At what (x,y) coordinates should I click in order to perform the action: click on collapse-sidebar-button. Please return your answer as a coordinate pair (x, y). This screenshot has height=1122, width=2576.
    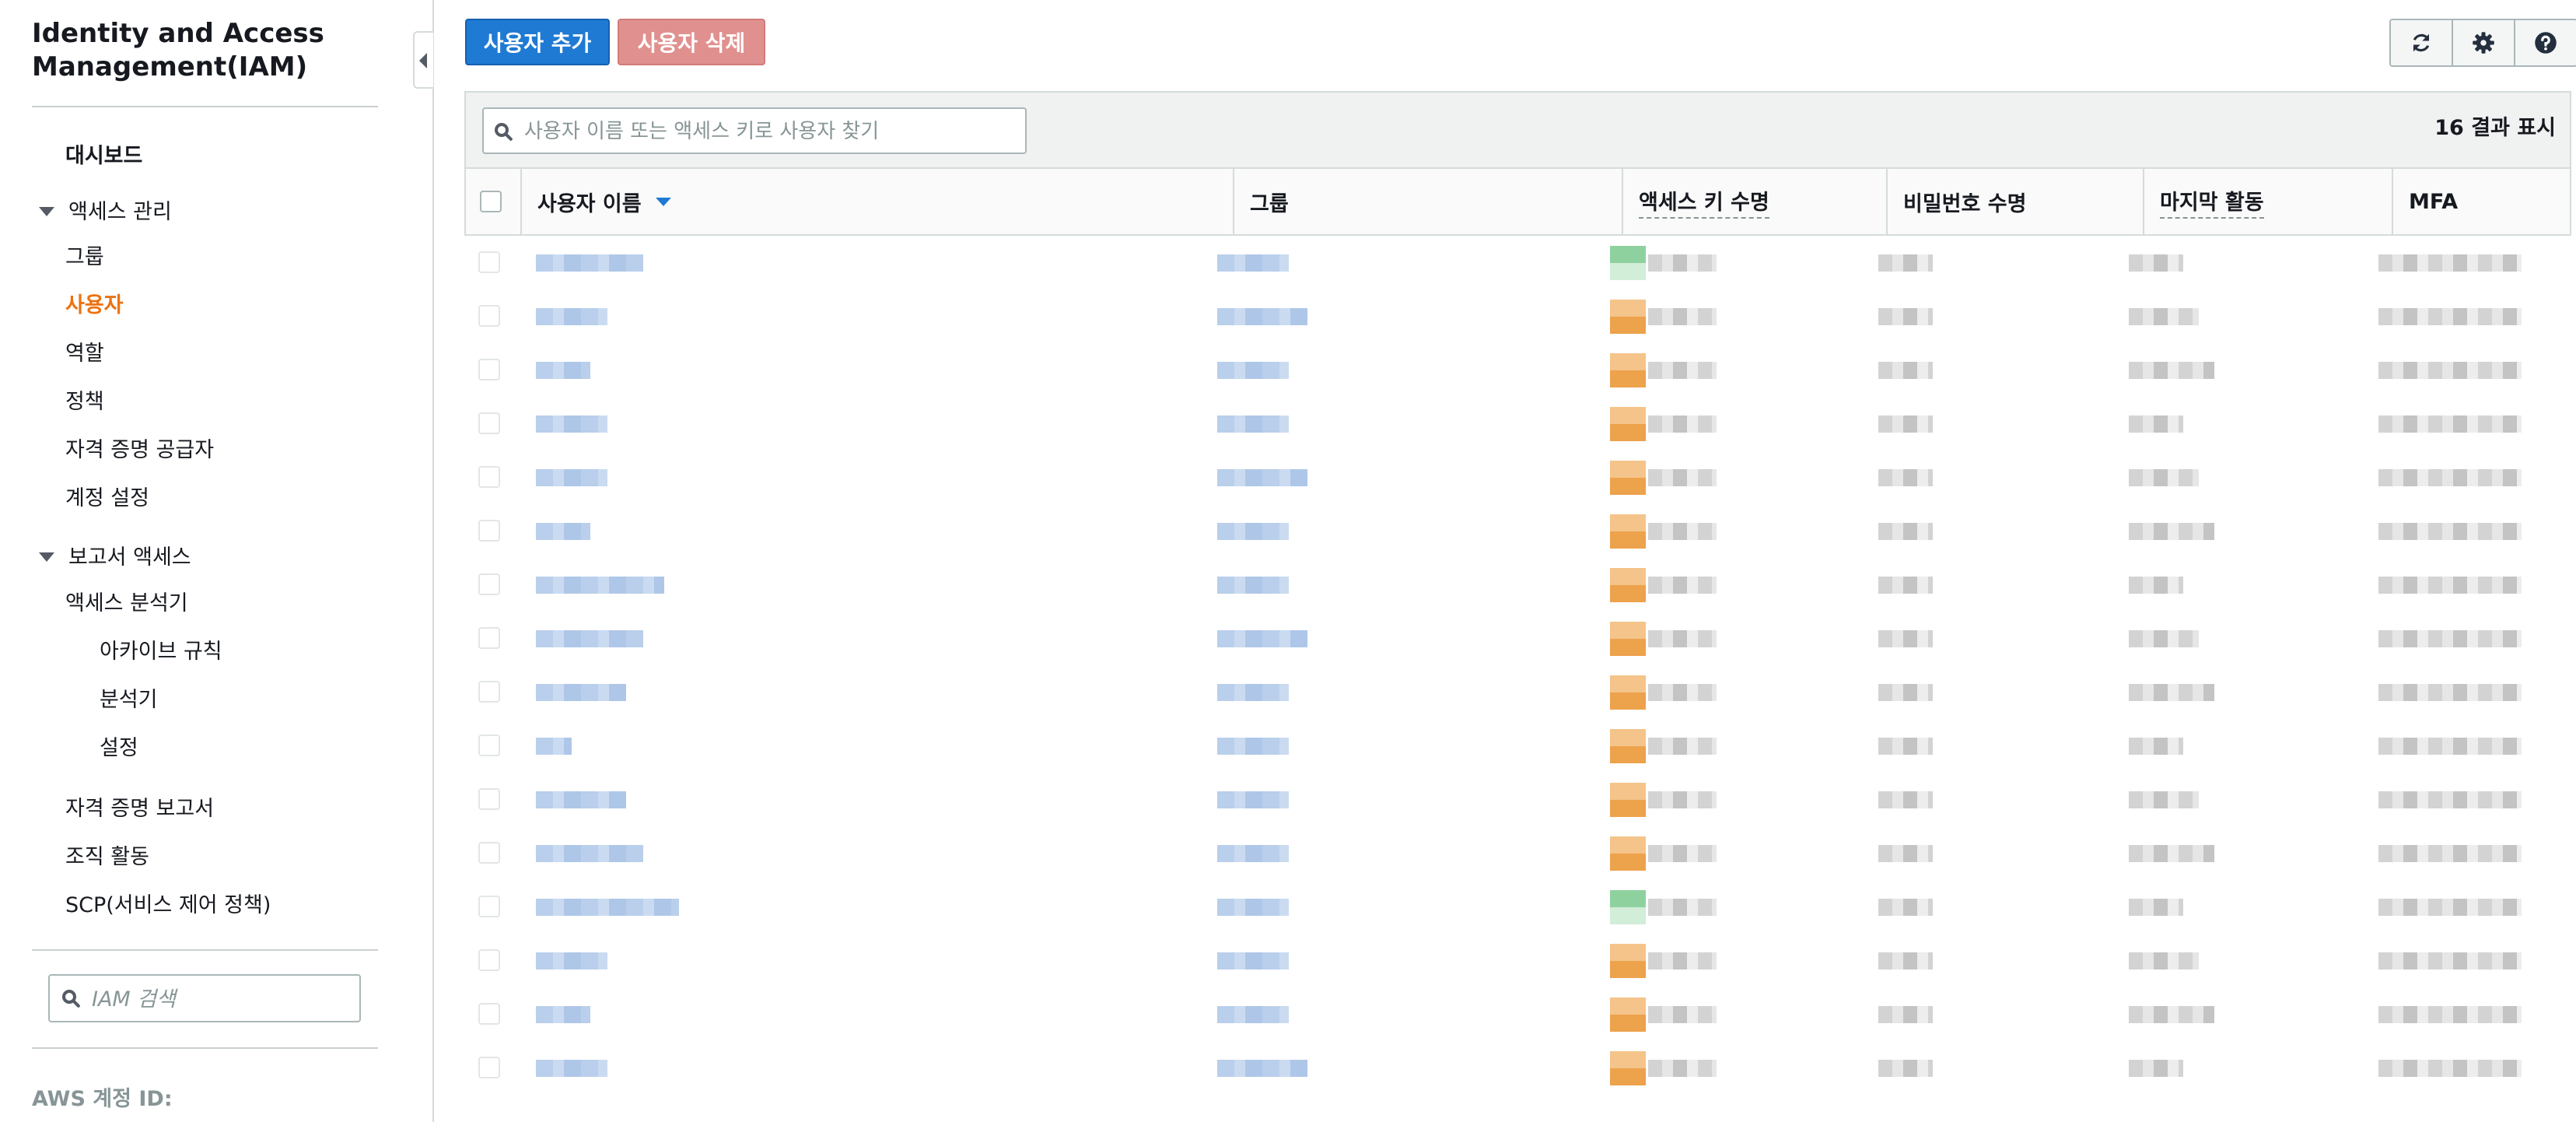
    Looking at the image, I should click on (423, 60).